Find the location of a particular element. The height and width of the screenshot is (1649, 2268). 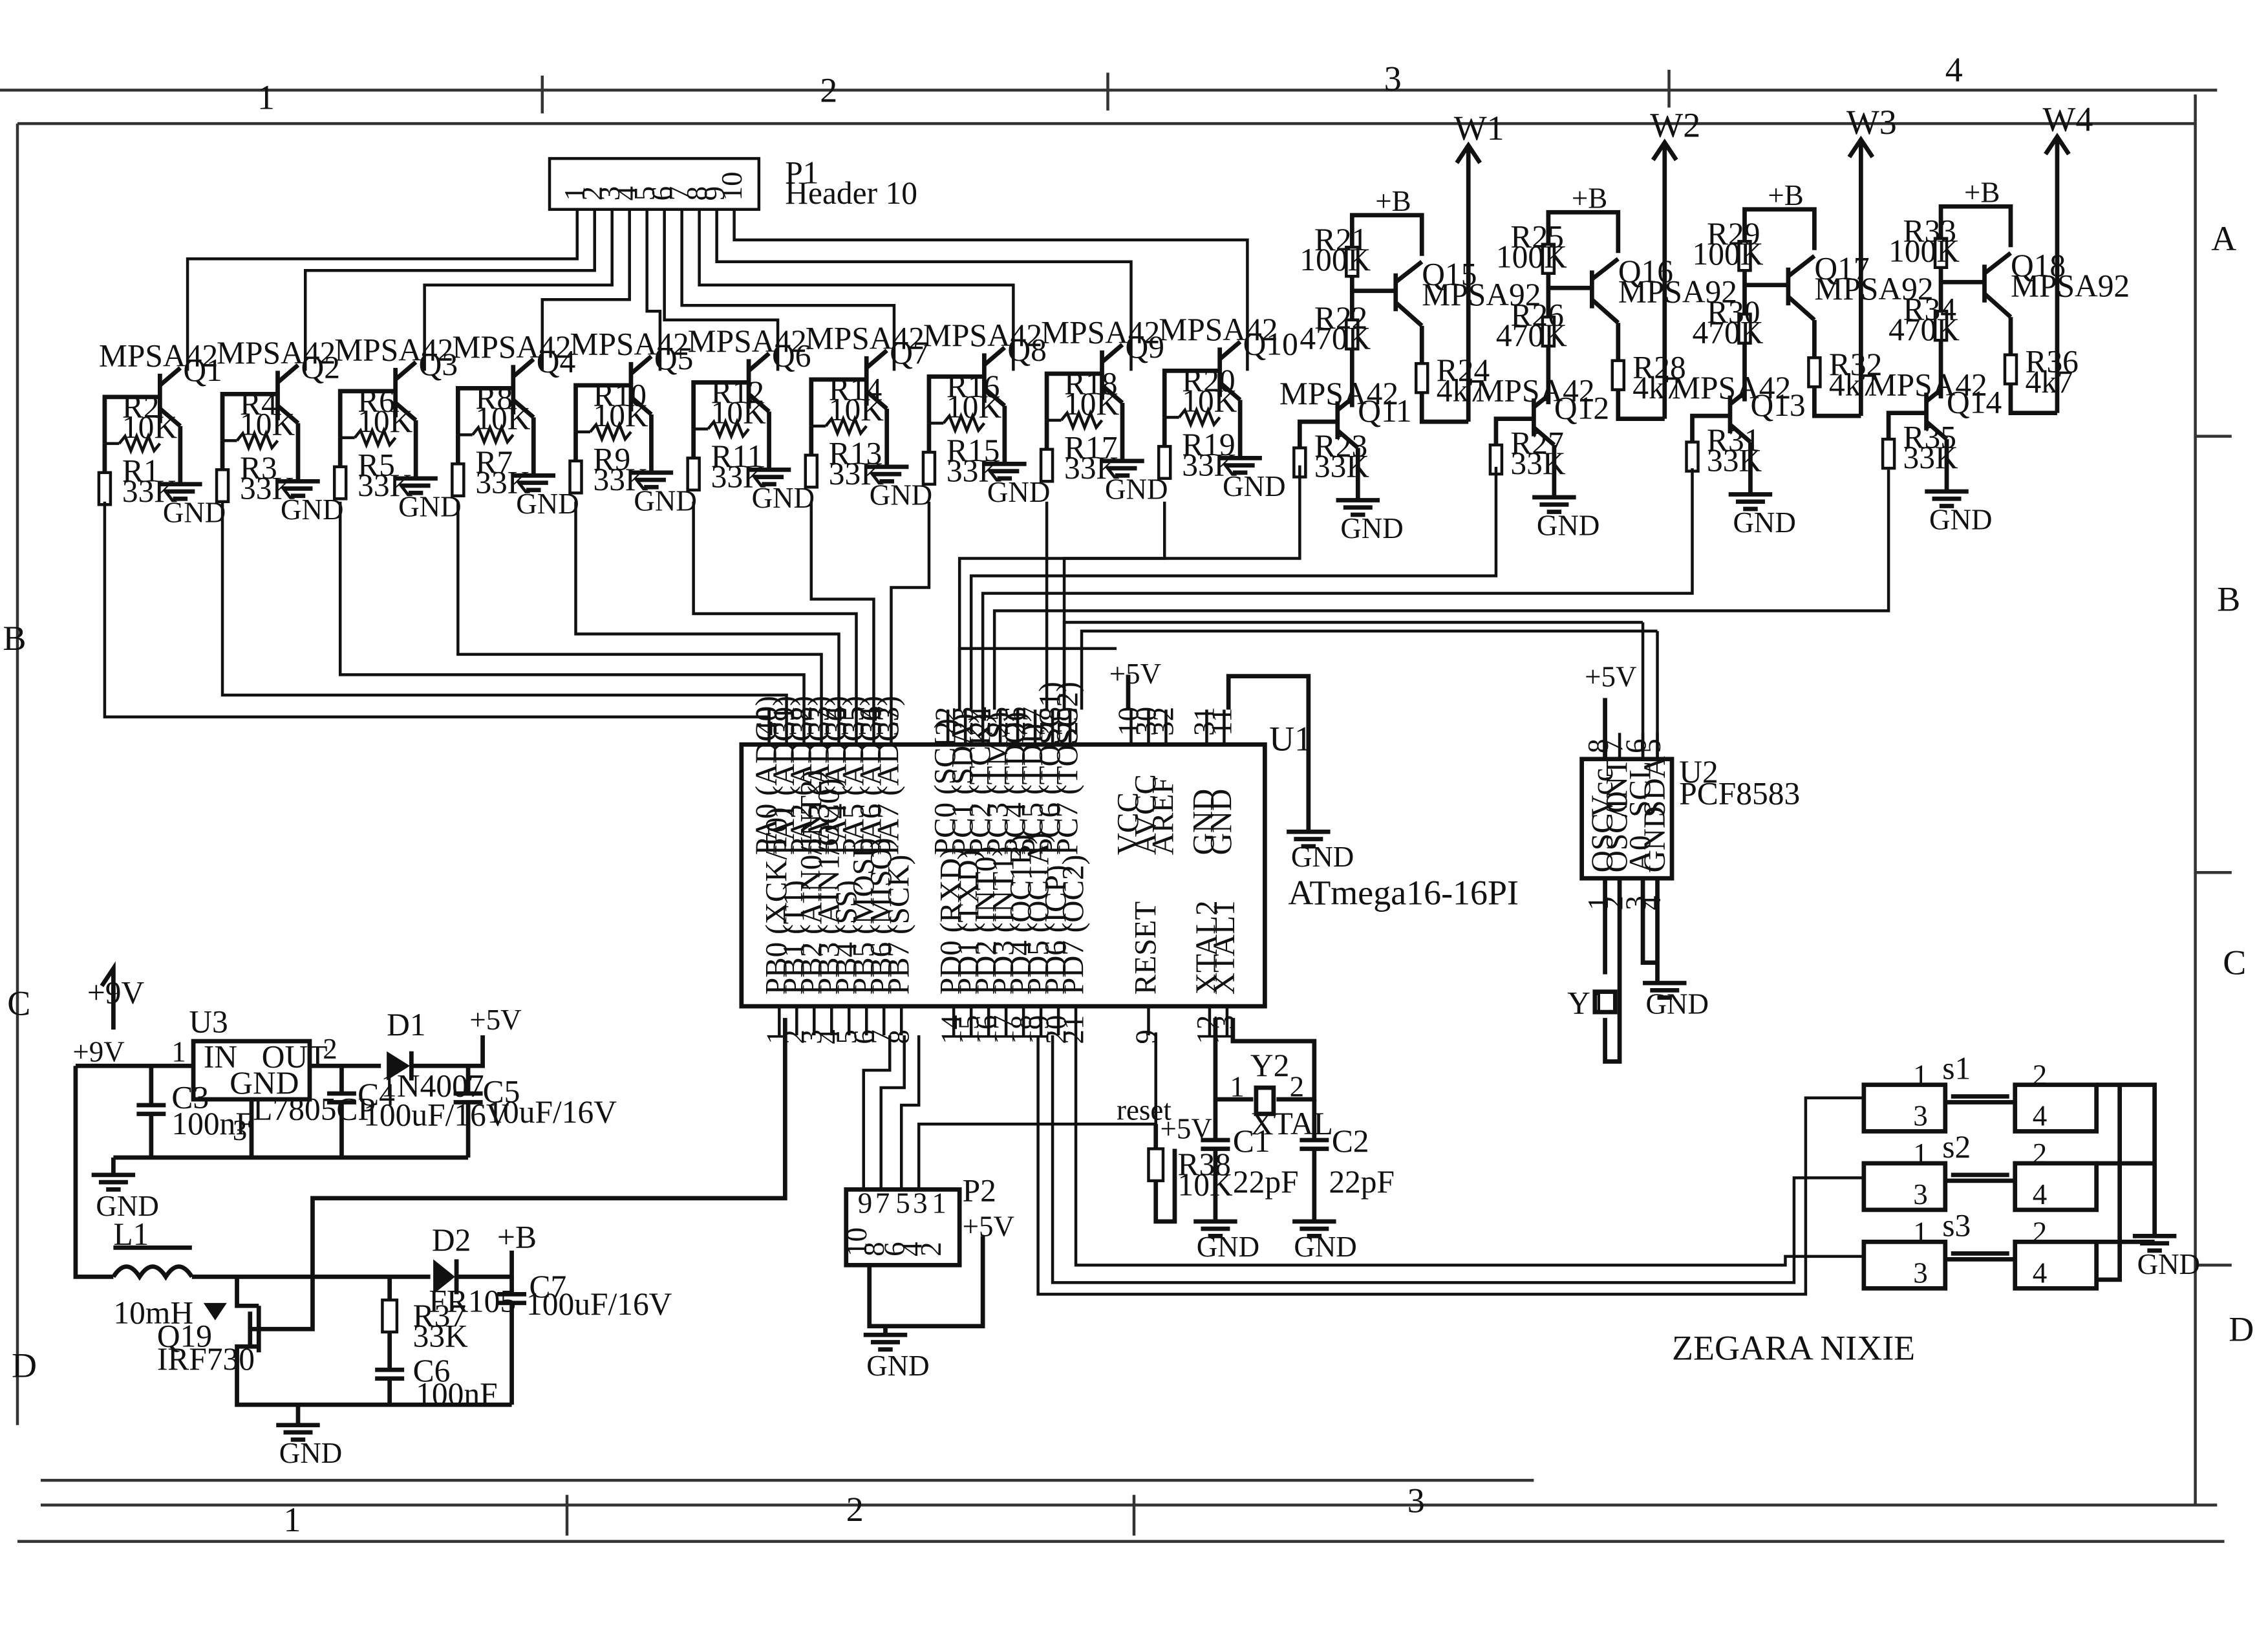

zone-right-d: D is located at coordinates (2241, 1329).